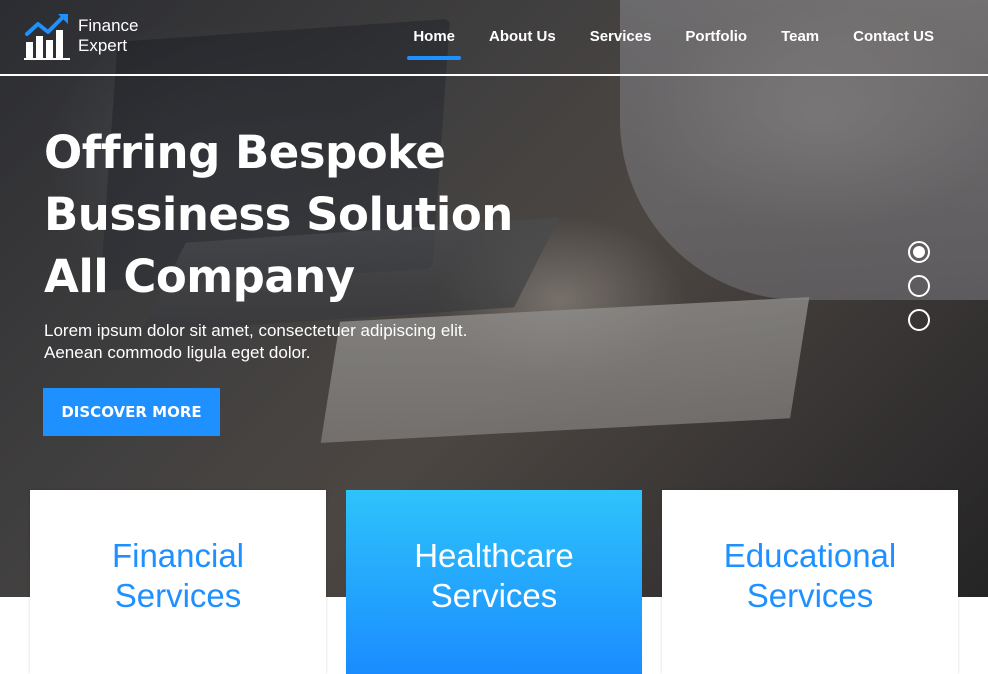 This screenshot has width=988, height=674. Describe the element at coordinates (522, 38) in the screenshot. I see `nav-about-us: About Us` at that location.